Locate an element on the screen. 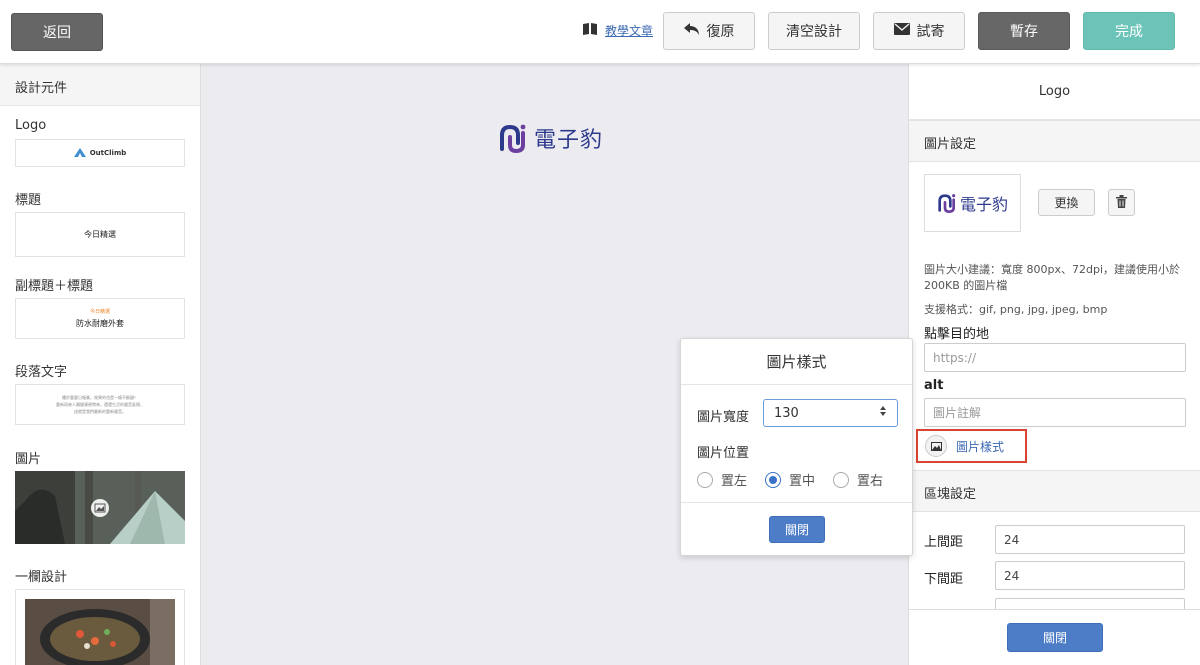  image-position-options: 置左 置中 置右 is located at coordinates (790, 479).